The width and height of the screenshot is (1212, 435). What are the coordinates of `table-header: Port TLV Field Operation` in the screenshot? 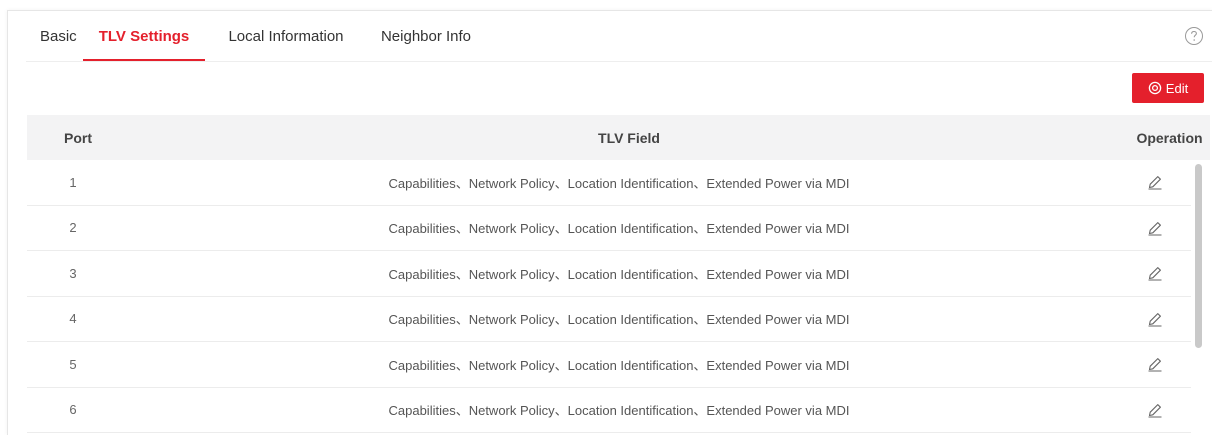 It's located at (618, 137).